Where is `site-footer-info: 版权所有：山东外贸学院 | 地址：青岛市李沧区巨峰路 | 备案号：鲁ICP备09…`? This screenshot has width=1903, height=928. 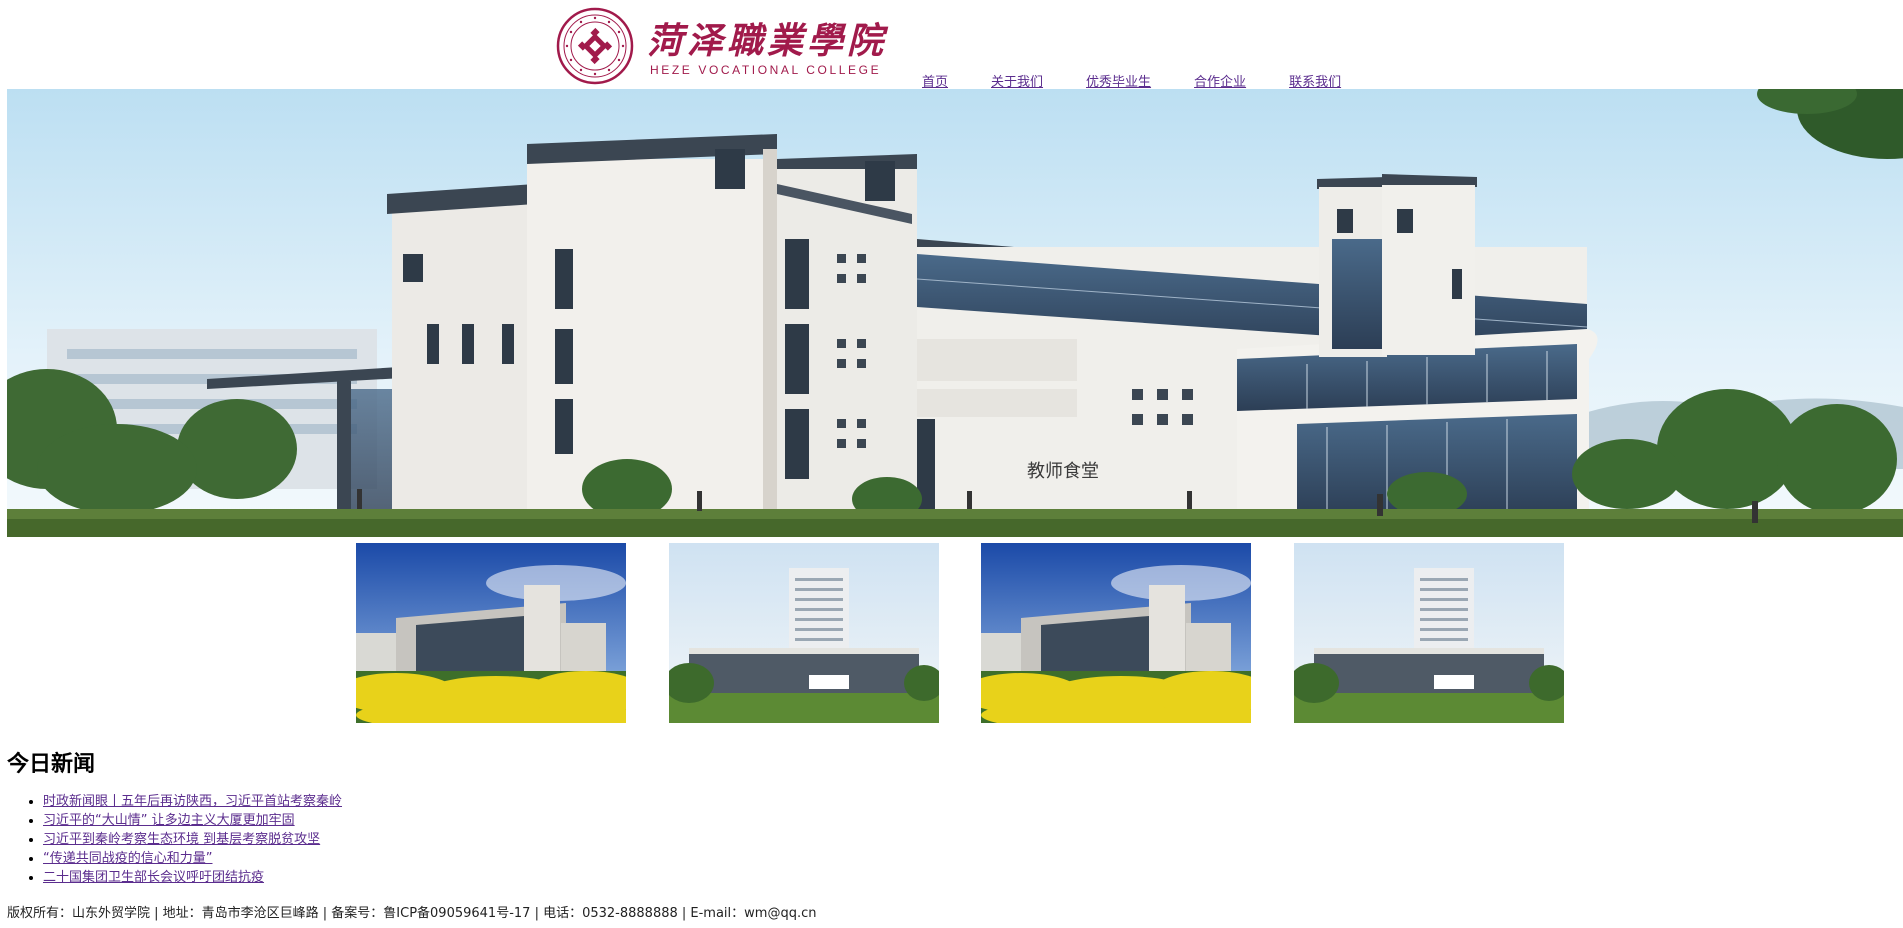
site-footer-info: 版权所有：山东外贸学院 | 地址：青岛市李沧区巨峰路 | 备案号：鲁ICP备09… is located at coordinates (412, 913).